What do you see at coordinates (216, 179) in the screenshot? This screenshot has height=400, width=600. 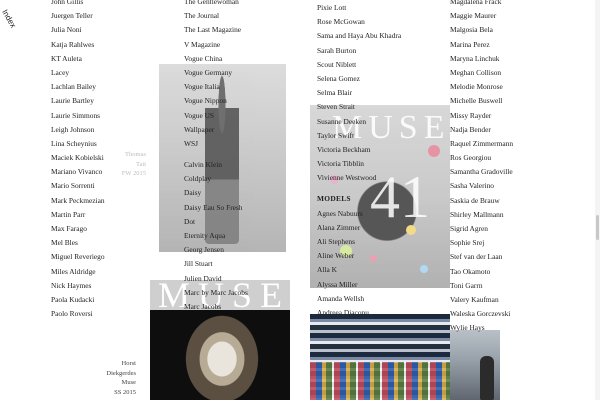 I see `list-item: Coldplay` at bounding box center [216, 179].